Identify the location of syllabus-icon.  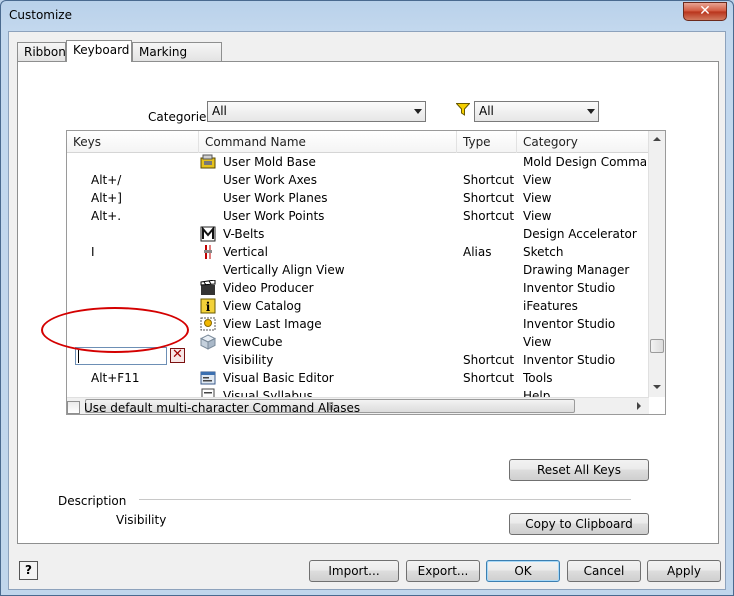
(208, 392).